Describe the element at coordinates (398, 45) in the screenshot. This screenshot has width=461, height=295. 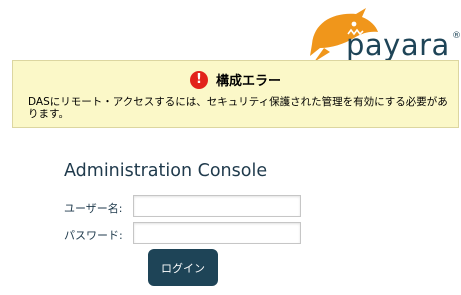
I see `payara-wordmark: payara` at that location.